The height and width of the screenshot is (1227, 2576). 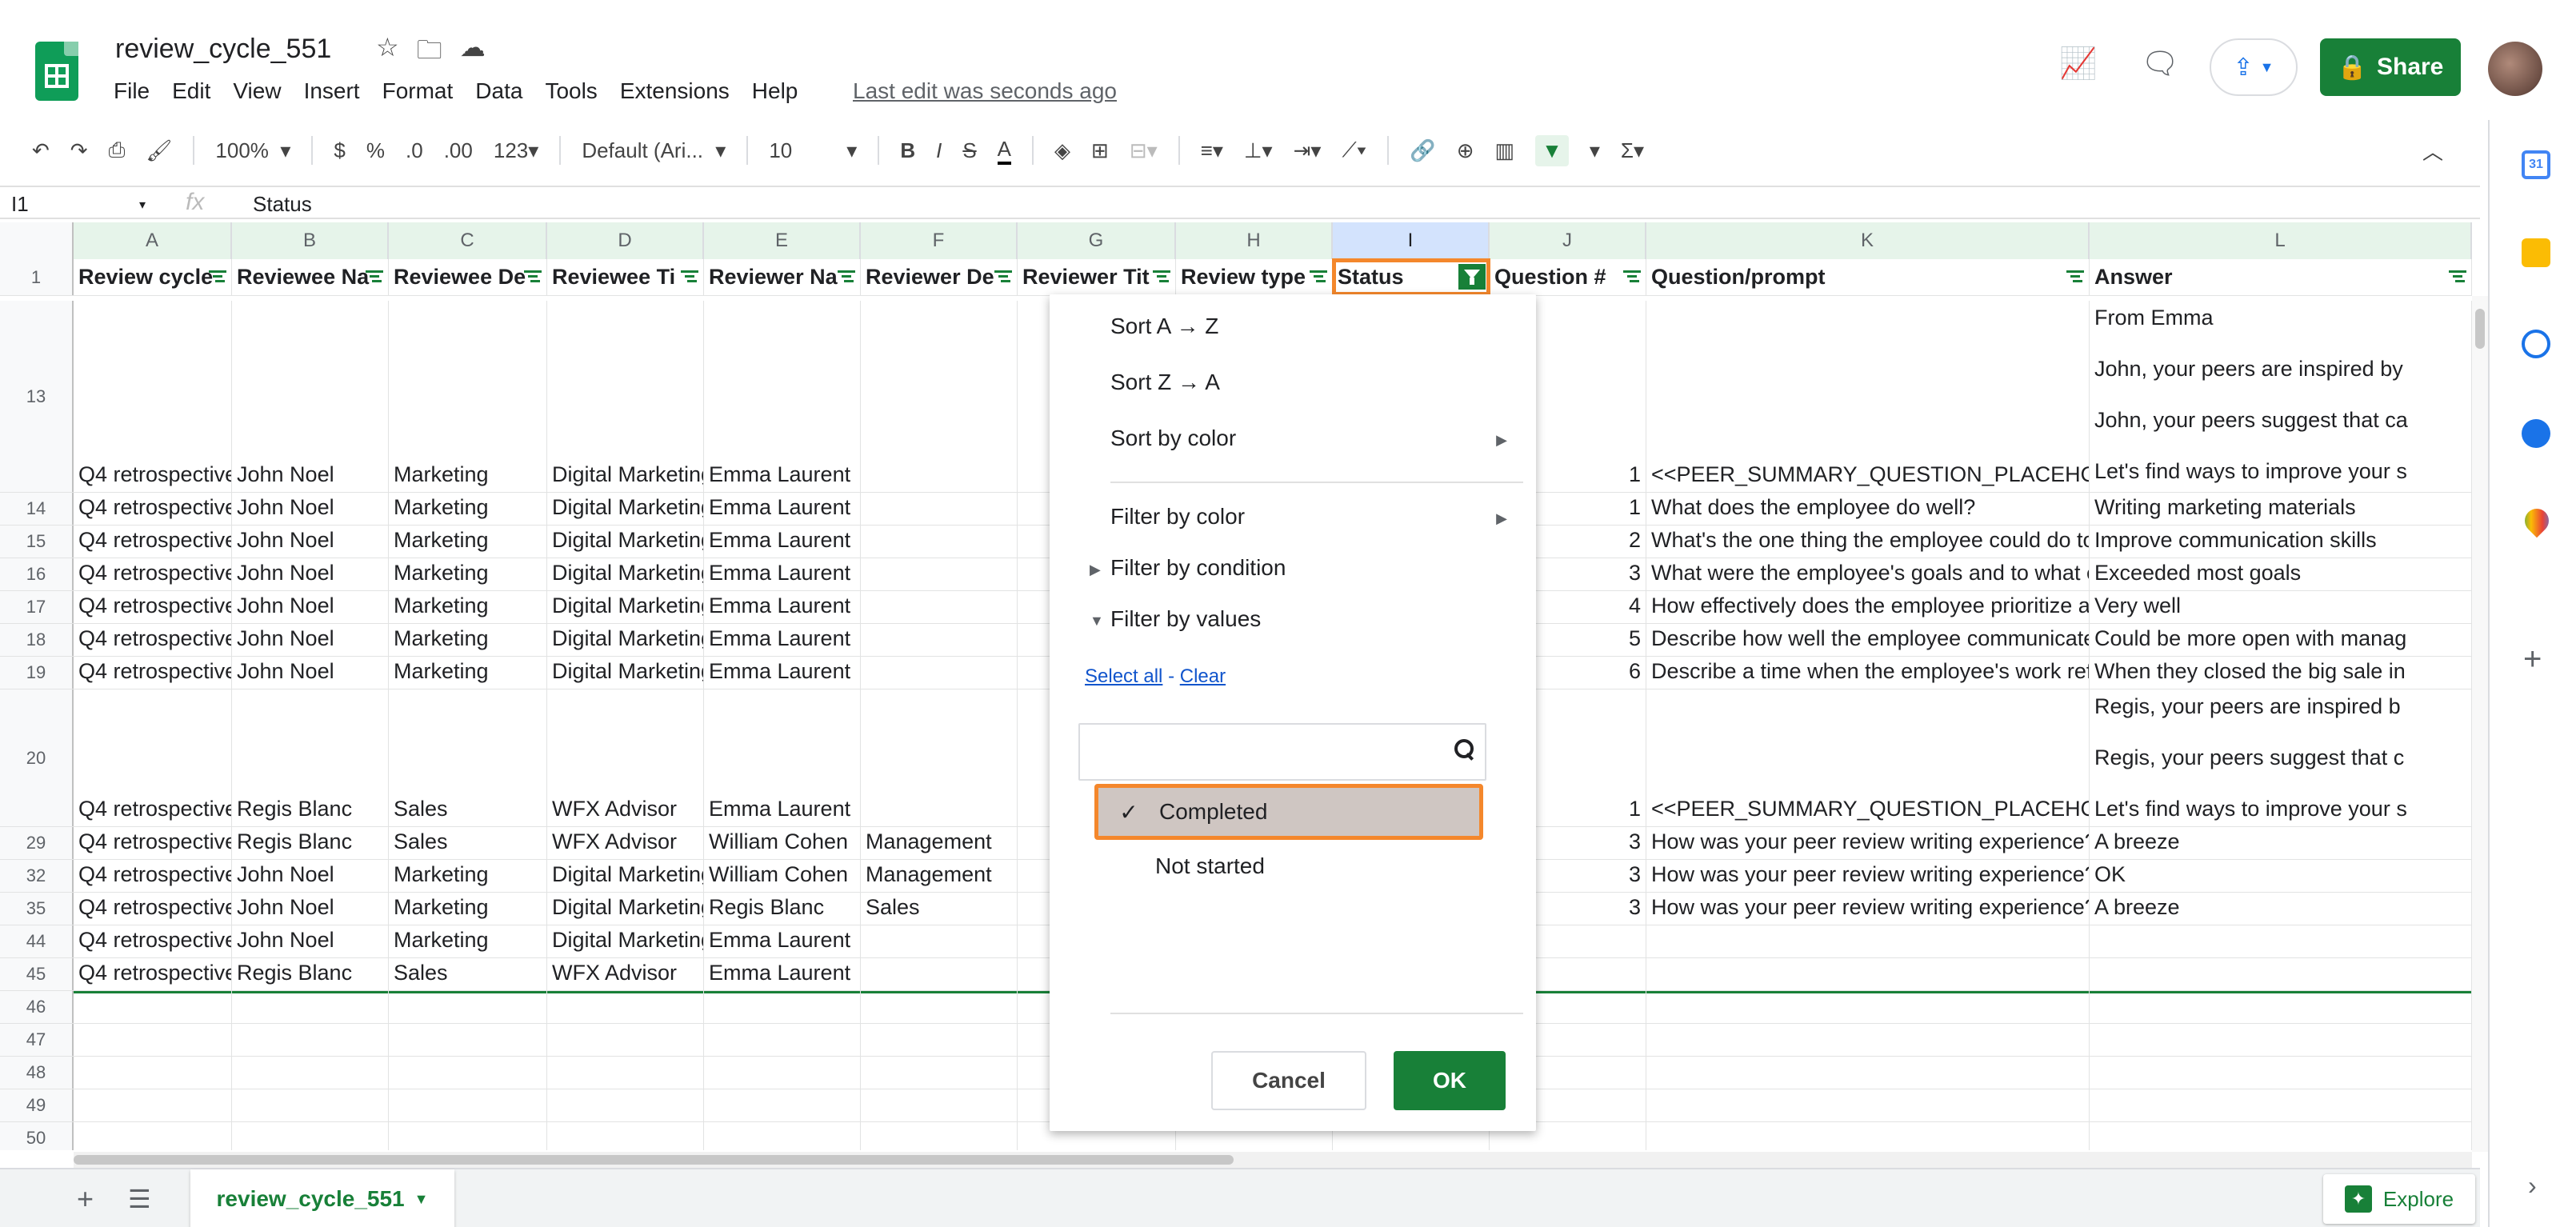 What do you see at coordinates (516, 150) in the screenshot?
I see `more-formats-button: 123 ▾` at bounding box center [516, 150].